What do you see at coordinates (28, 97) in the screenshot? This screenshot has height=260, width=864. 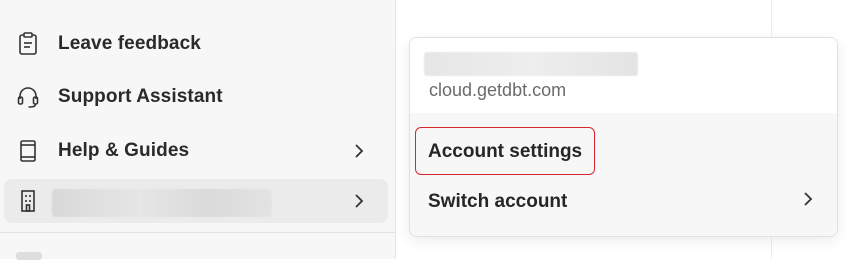 I see `headset-icon` at bounding box center [28, 97].